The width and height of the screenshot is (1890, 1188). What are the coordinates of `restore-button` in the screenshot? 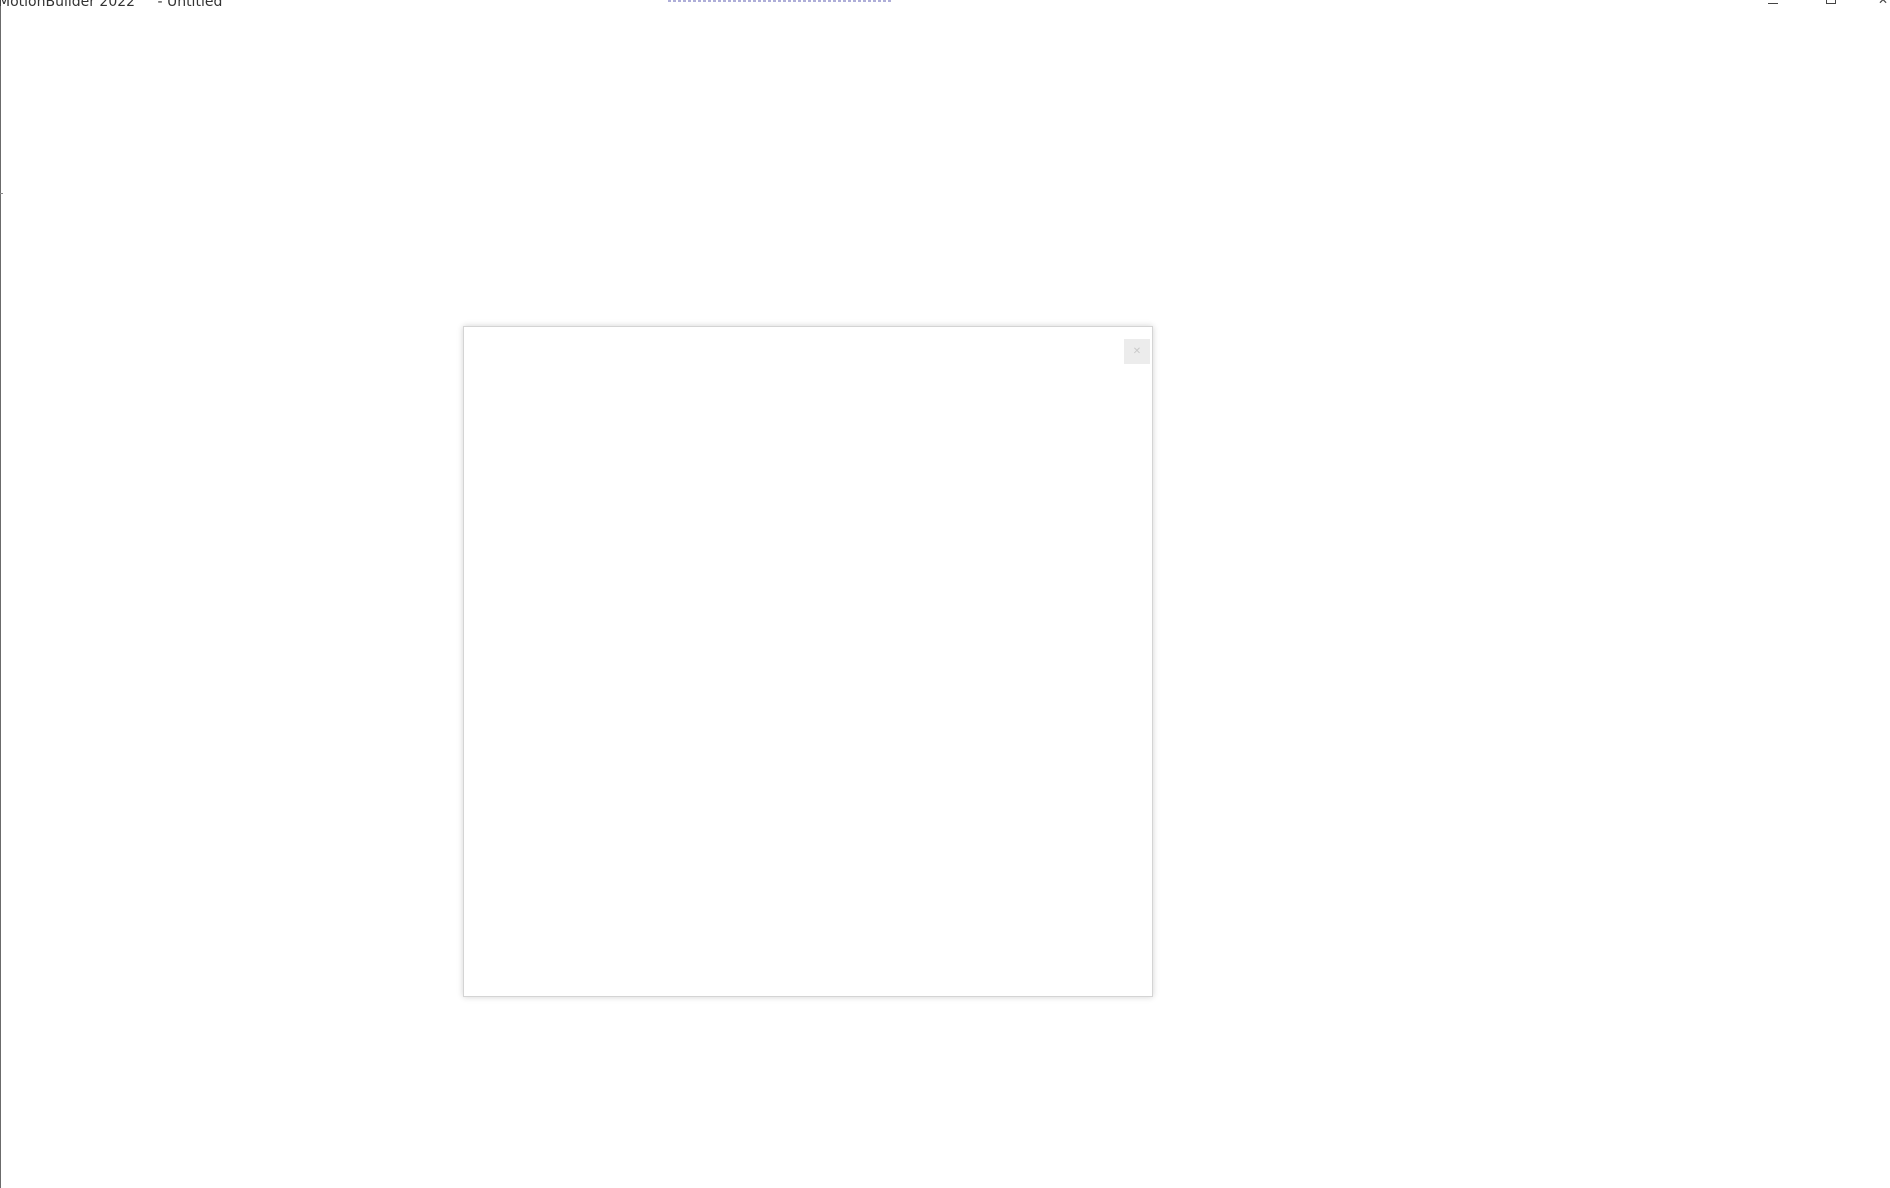 It's located at (1833, 5).